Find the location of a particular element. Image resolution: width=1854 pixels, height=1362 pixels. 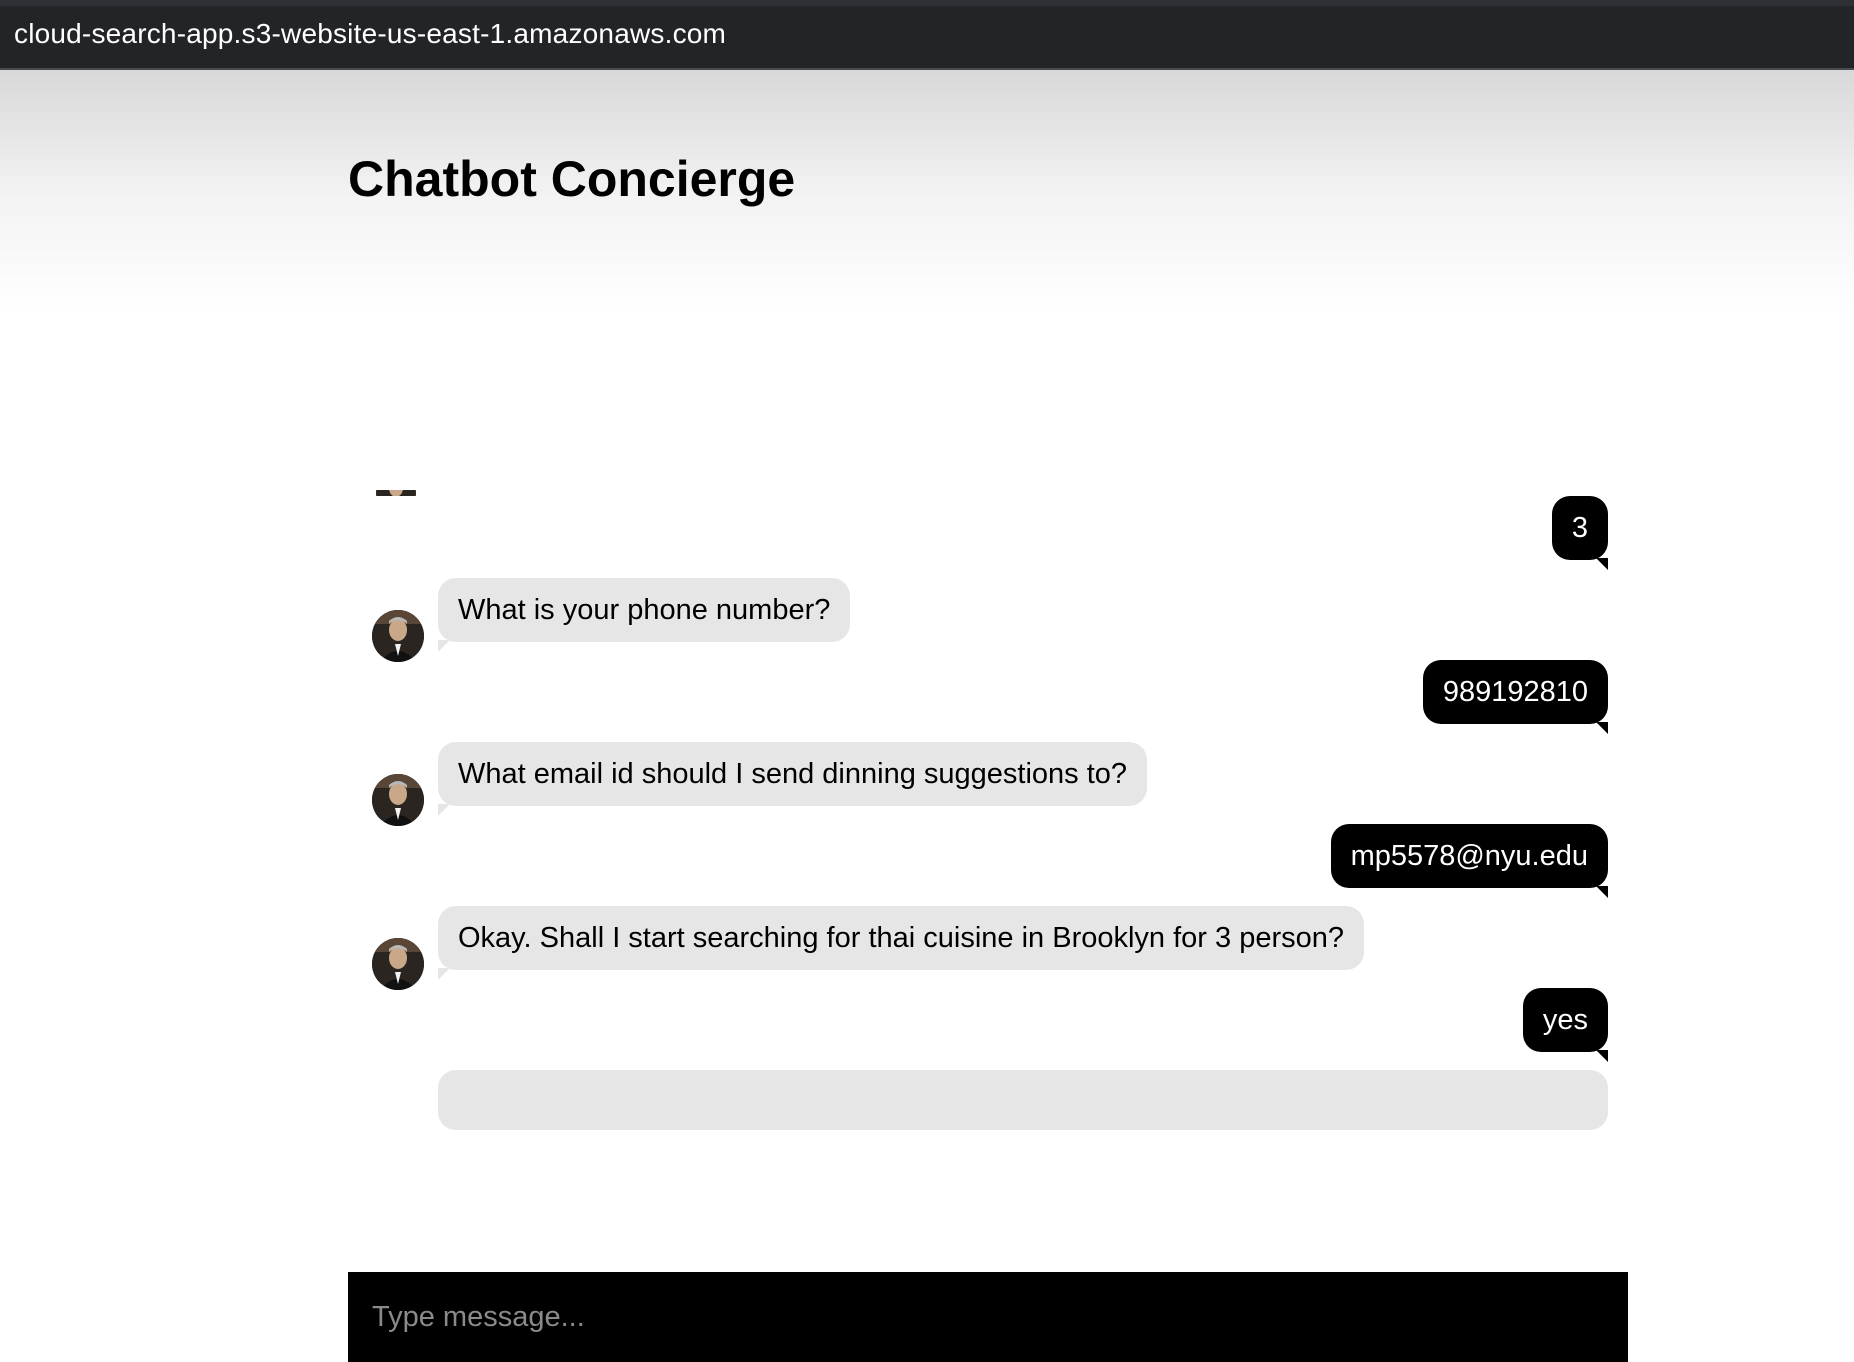

bot-message: What is your phone number? is located at coordinates (644, 615).